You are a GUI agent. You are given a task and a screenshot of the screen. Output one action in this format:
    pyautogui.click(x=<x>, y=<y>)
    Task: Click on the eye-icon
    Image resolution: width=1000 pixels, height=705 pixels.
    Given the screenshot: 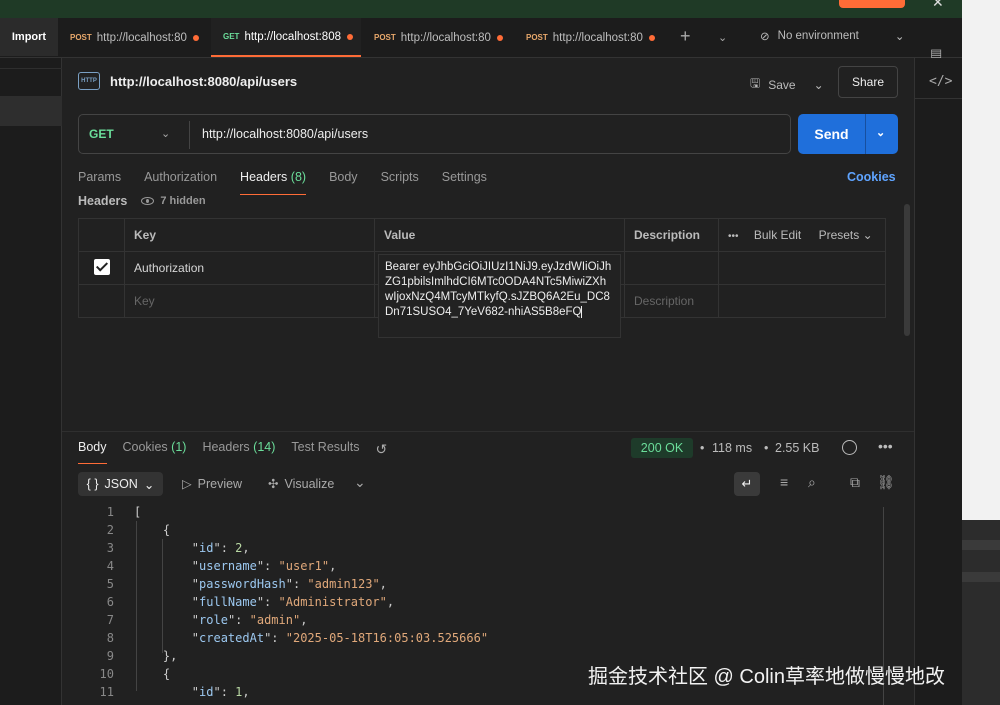 What is the action you would take?
    pyautogui.click(x=148, y=201)
    